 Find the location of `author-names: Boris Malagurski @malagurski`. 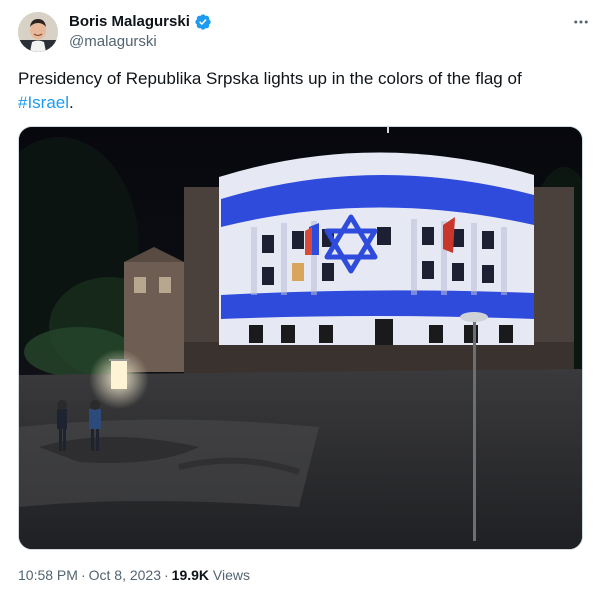

author-names: Boris Malagurski @malagurski is located at coordinates (140, 30).